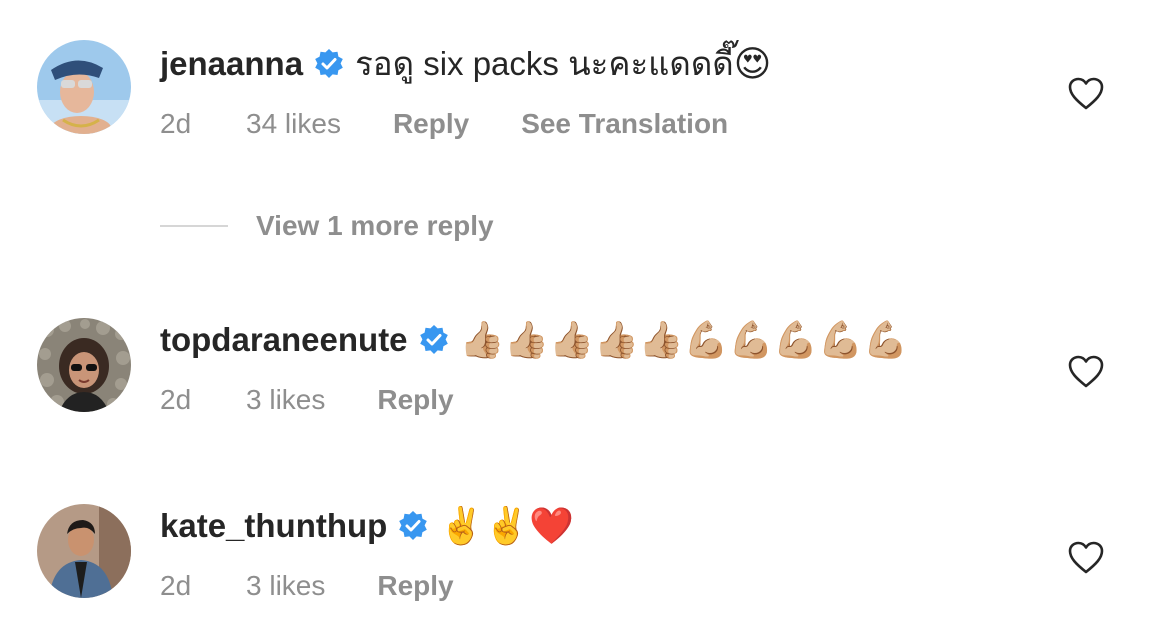  Describe the element at coordinates (375, 226) in the screenshot. I see `view-more-replies-label: View 1 more reply` at that location.